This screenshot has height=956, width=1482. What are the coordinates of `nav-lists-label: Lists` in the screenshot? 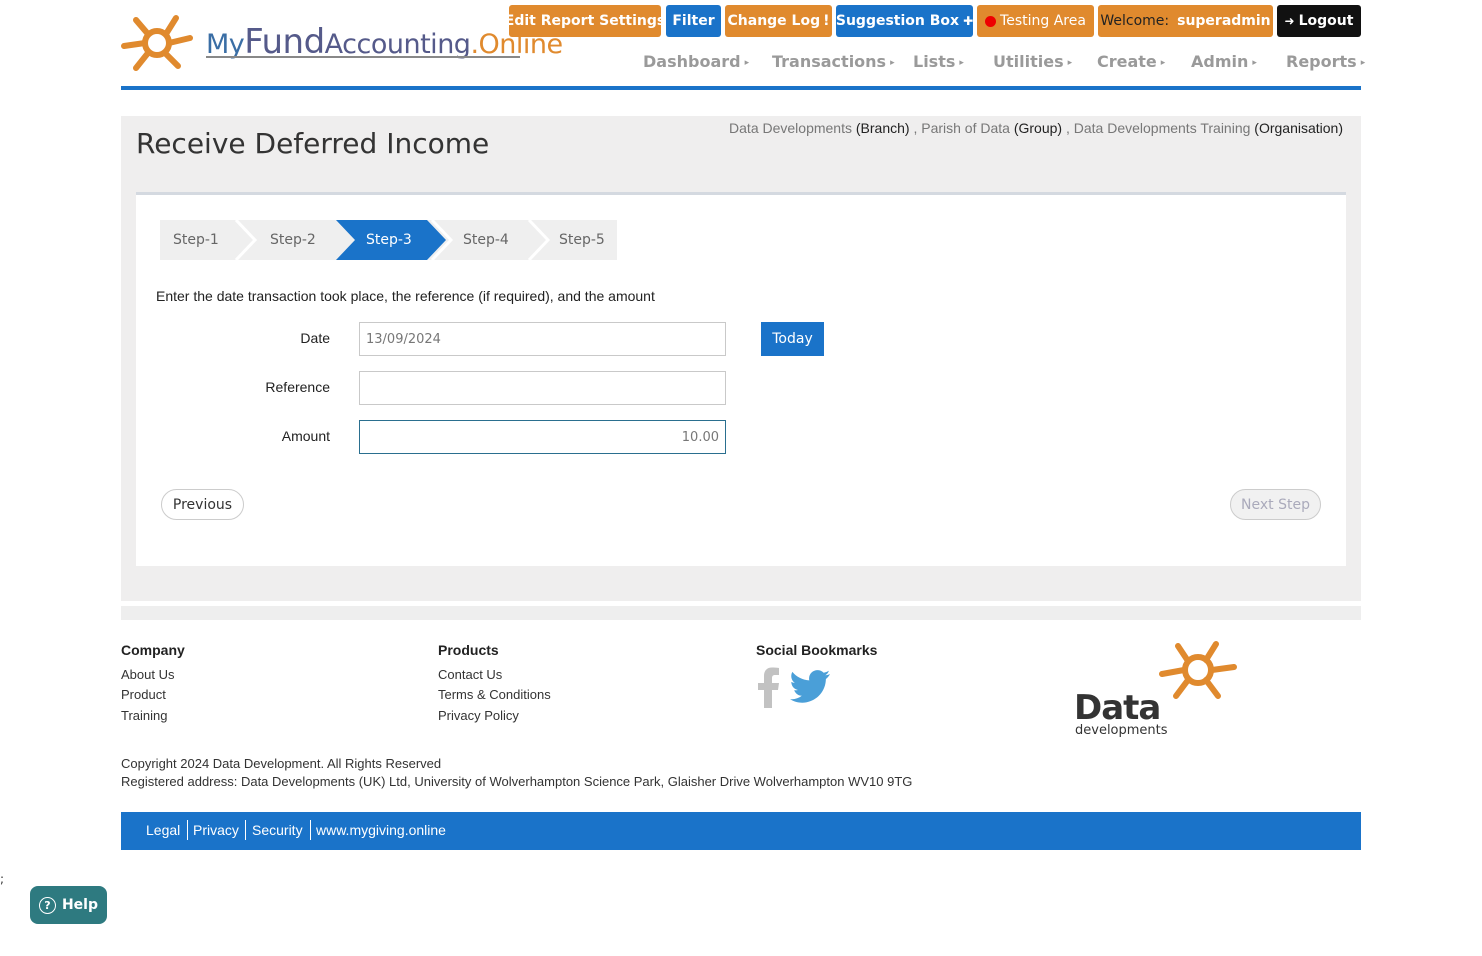 It's located at (934, 61).